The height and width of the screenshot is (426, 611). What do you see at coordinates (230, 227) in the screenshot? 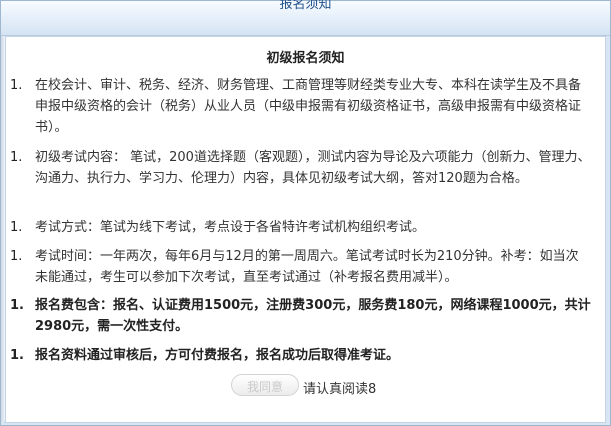
I see `item-text: 考试方式：笔试为线下考试，考点设于各省特许考试机构组织考试。` at bounding box center [230, 227].